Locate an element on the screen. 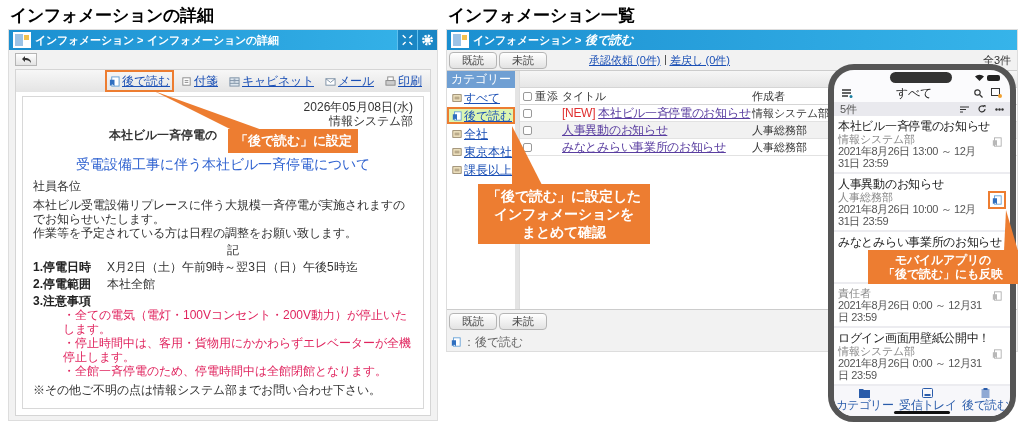 The height and width of the screenshot is (424, 1022). callout-text: 「後で読む」に設定した is located at coordinates (564, 196).